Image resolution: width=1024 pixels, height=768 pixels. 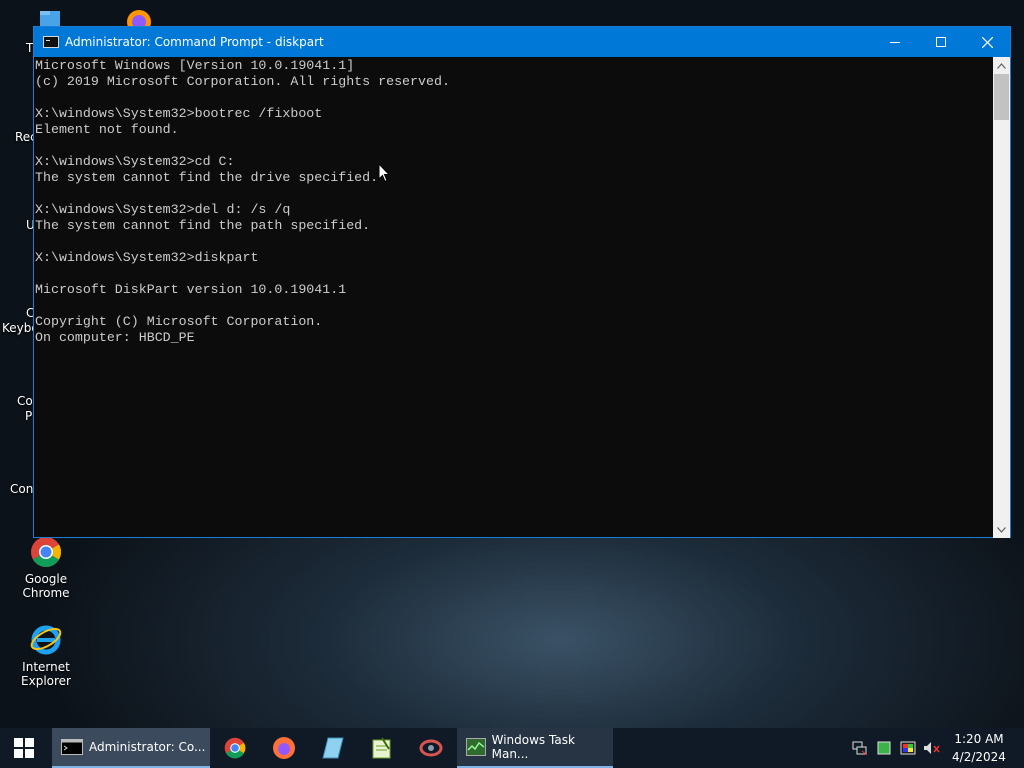 What do you see at coordinates (979, 748) in the screenshot?
I see `taskbar-clock: 1:20 AM 4/2/2024` at bounding box center [979, 748].